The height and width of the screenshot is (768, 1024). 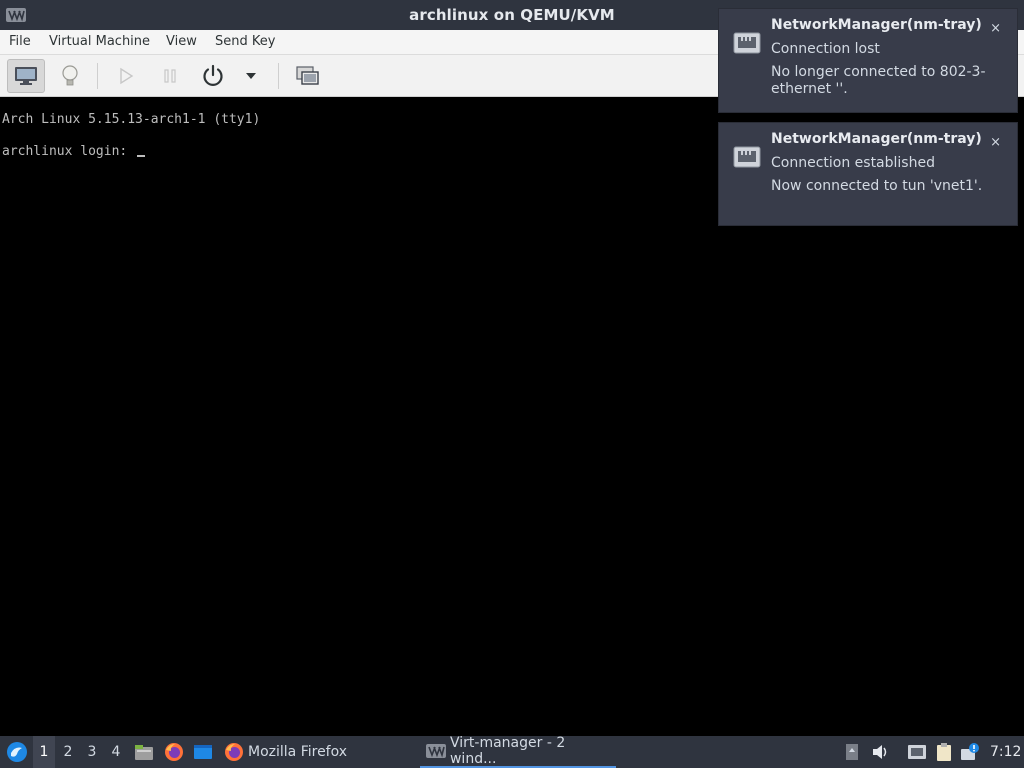 I want to click on text-cursor, so click(x=141, y=156).